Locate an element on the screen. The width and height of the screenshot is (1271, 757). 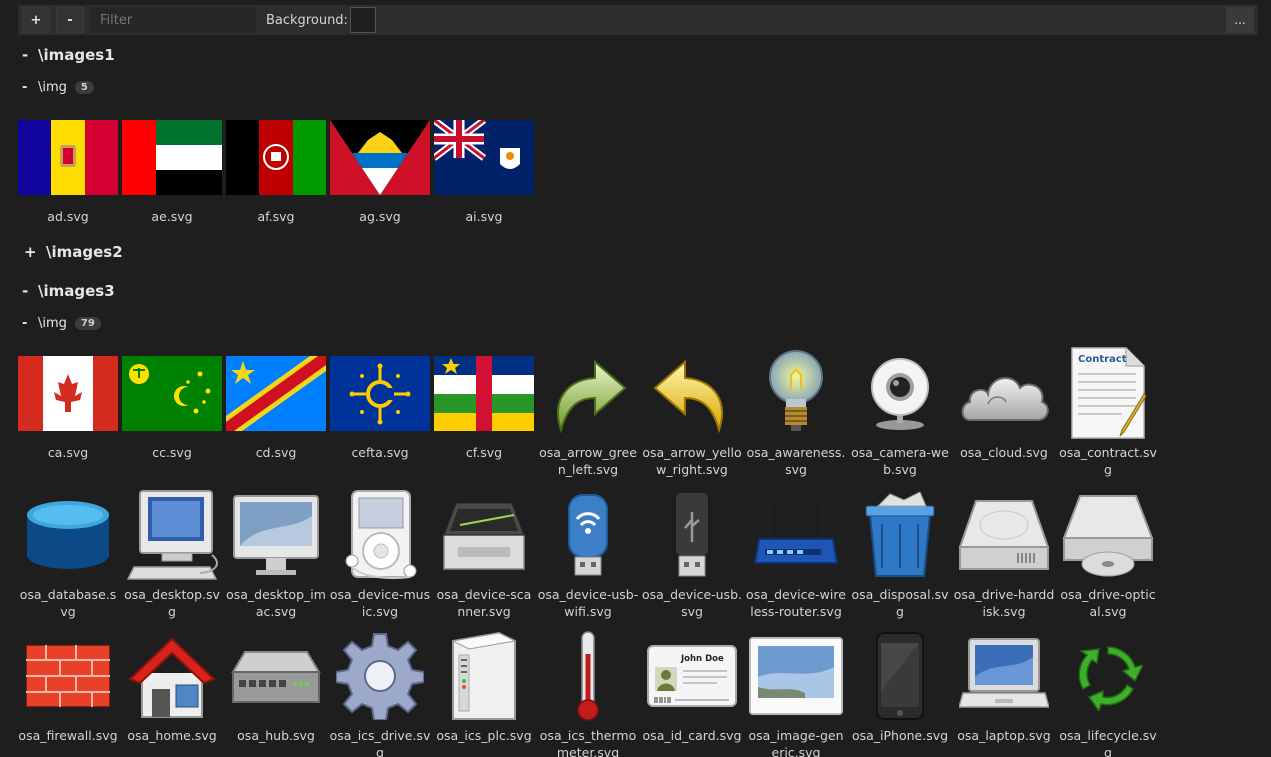
group-header-images2: + \images2 is located at coordinates (73, 252).